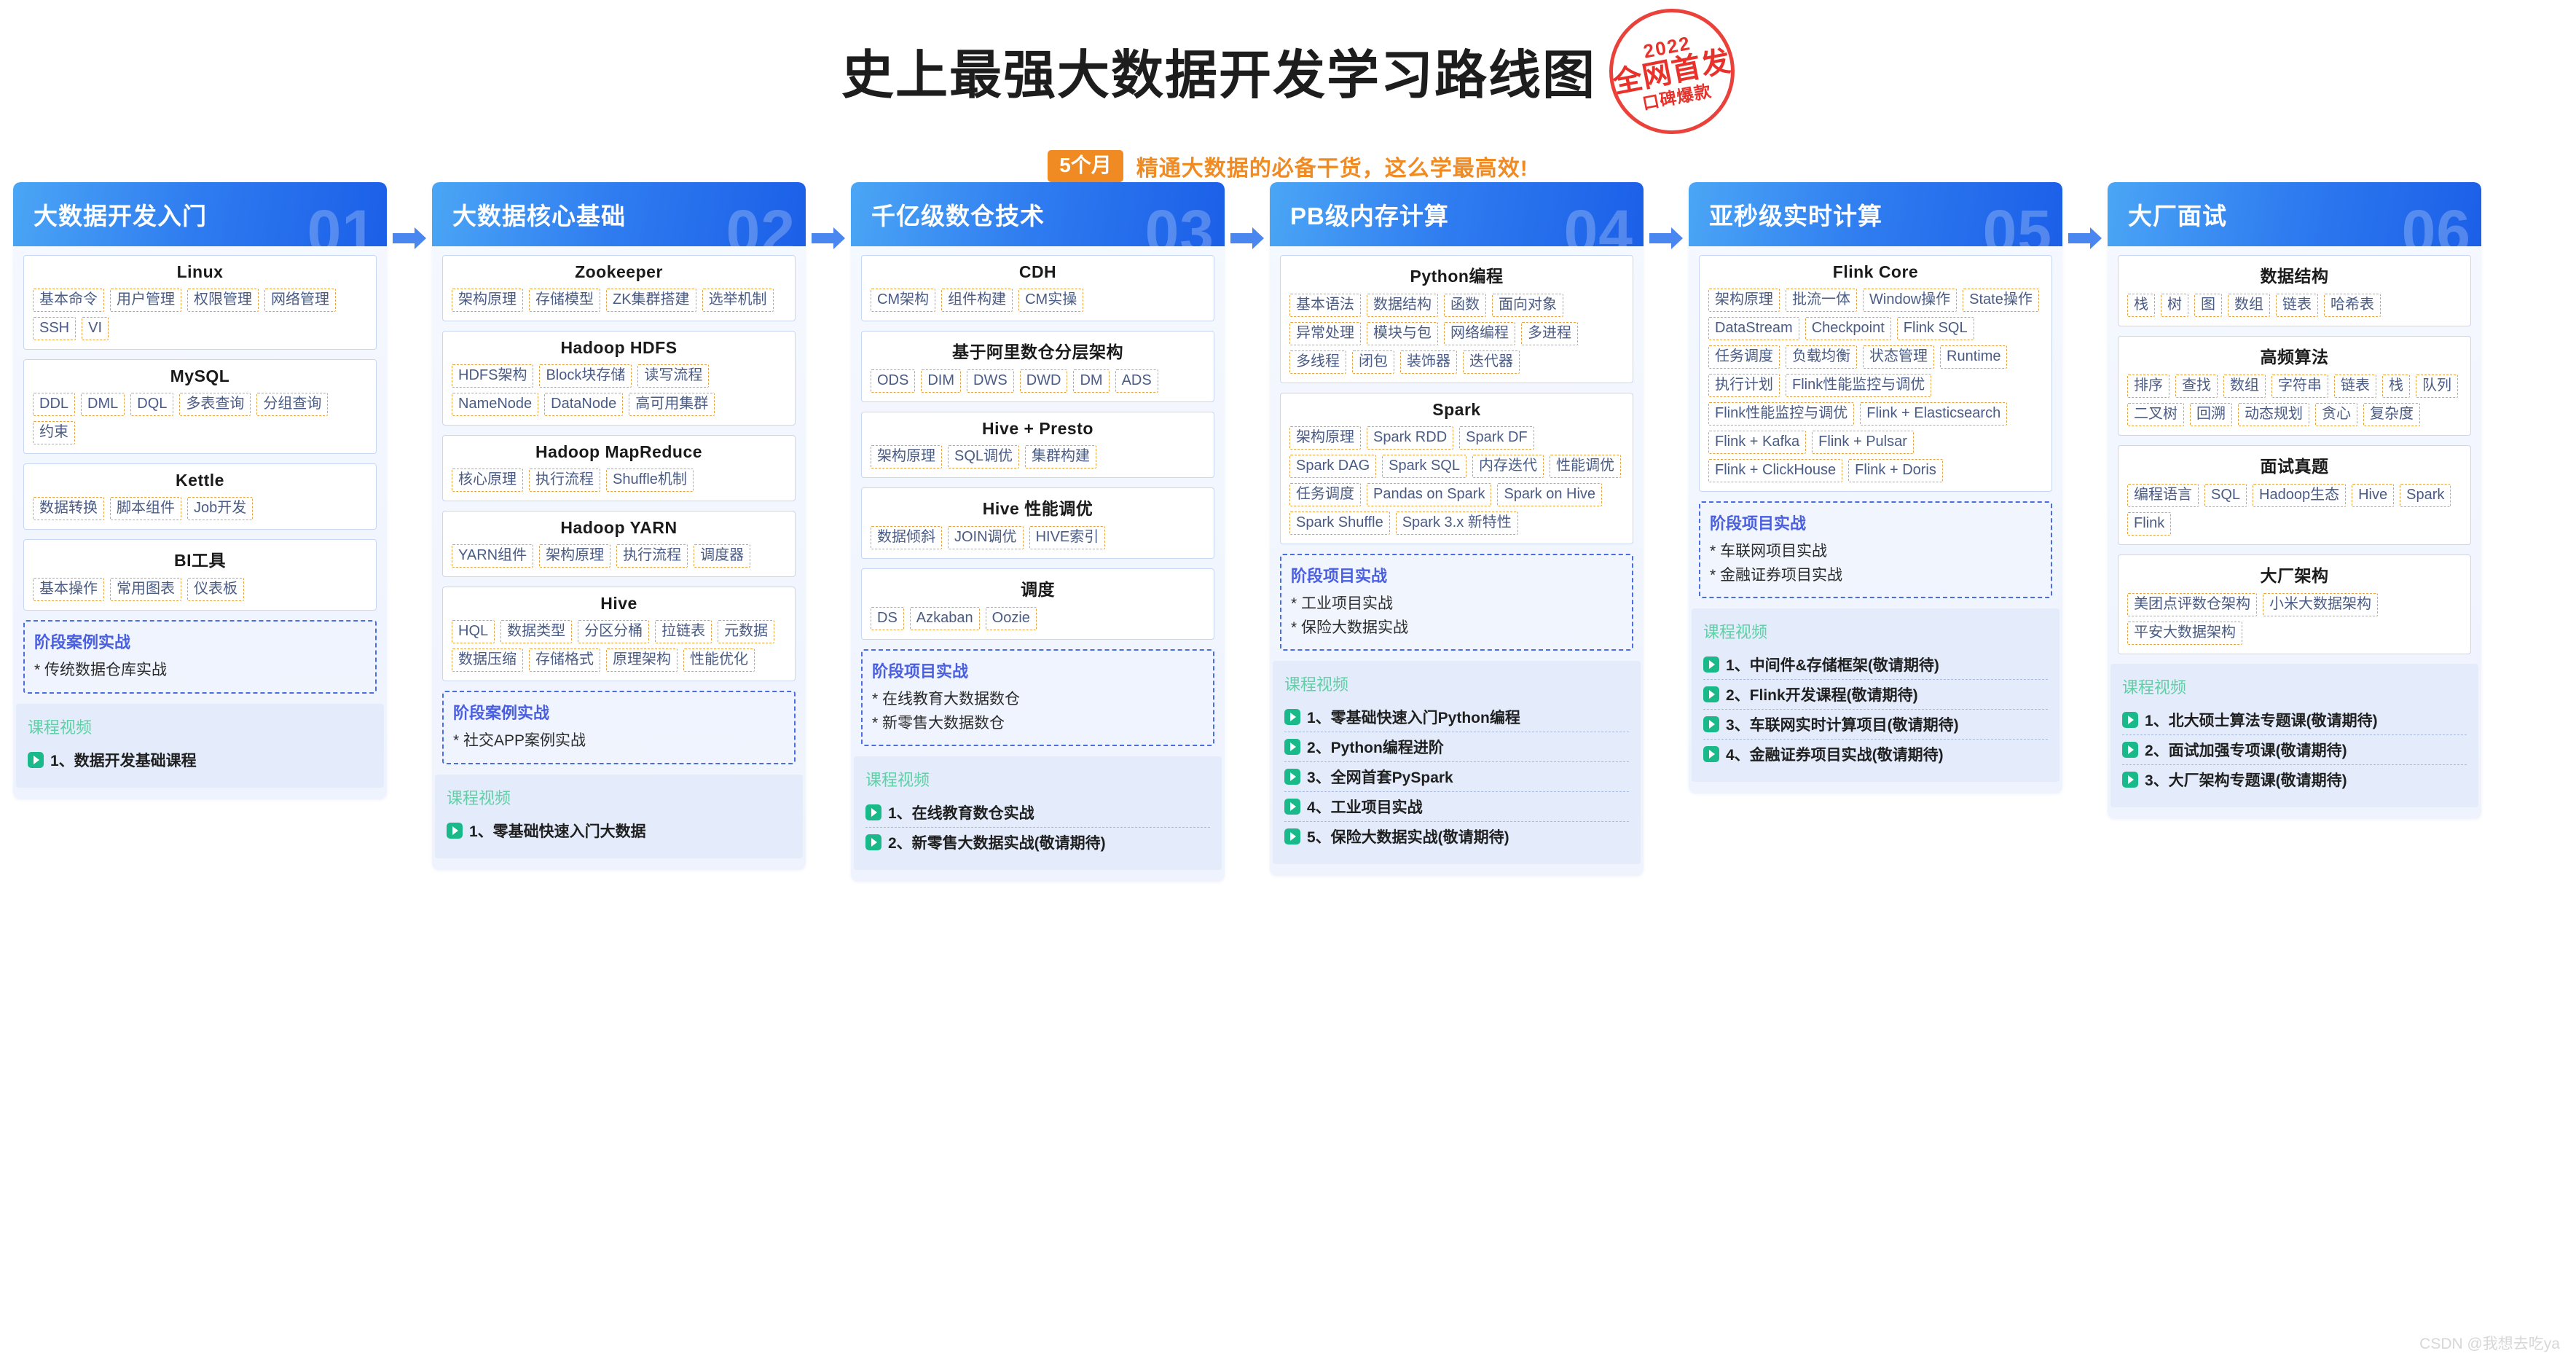 Image resolution: width=2576 pixels, height=1364 pixels. I want to click on topic-tag: 存储格式, so click(564, 660).